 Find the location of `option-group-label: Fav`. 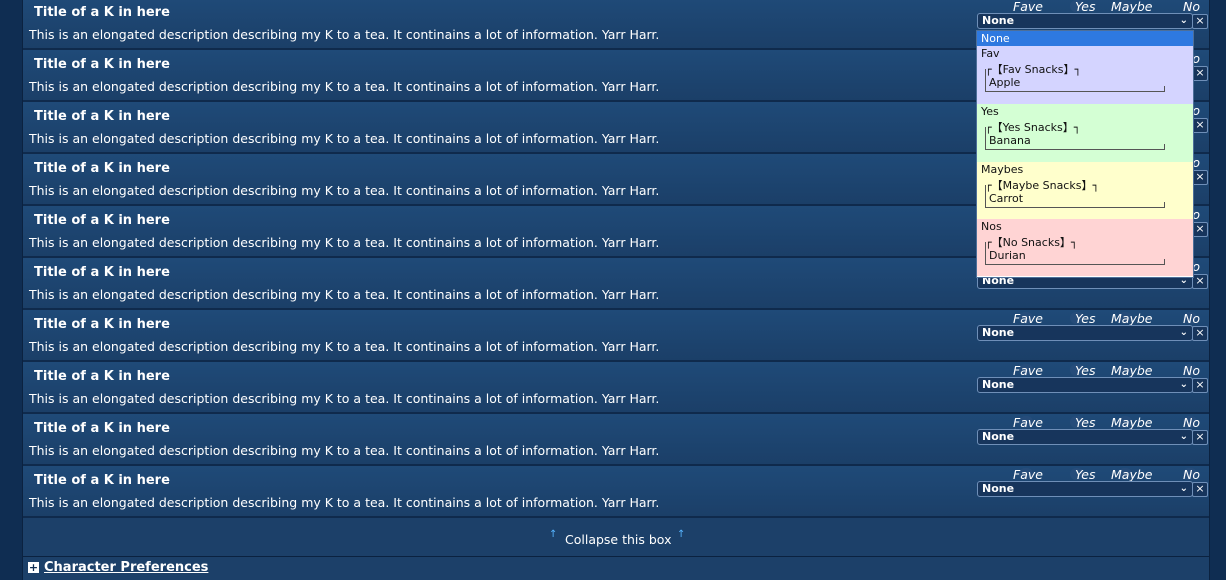

option-group-label: Fav is located at coordinates (990, 53).